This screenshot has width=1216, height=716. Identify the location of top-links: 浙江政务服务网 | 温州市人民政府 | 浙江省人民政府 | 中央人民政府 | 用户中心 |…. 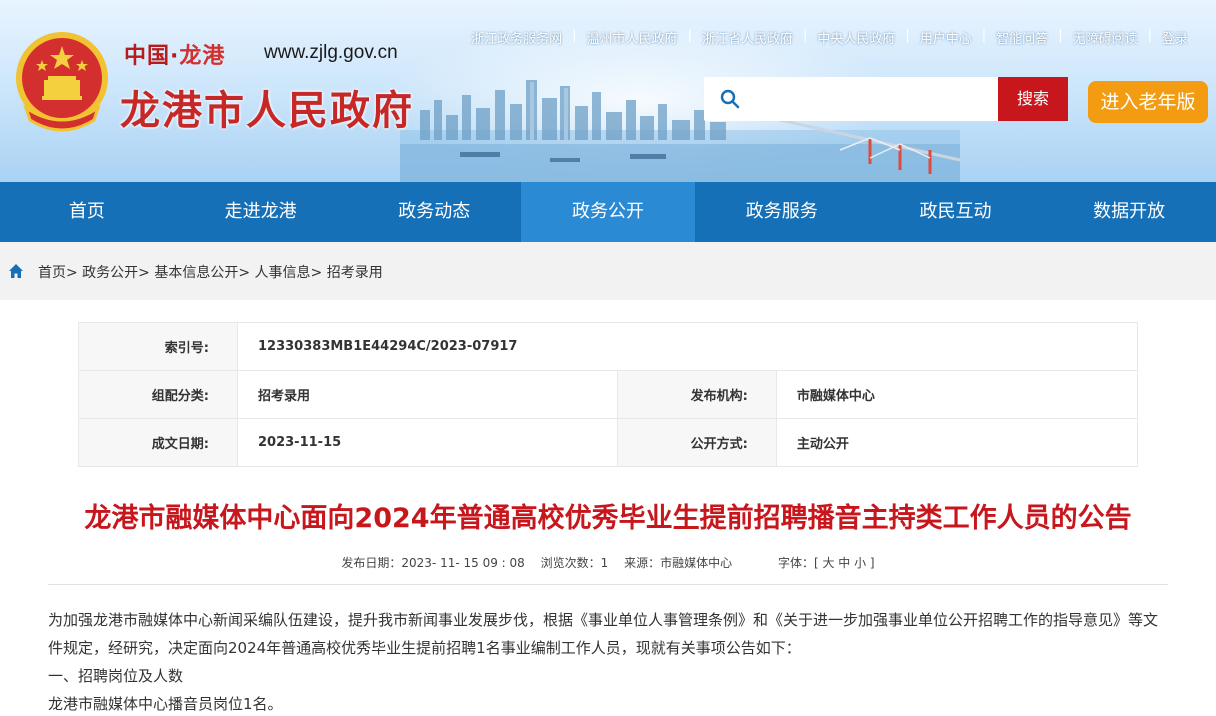
(829, 37).